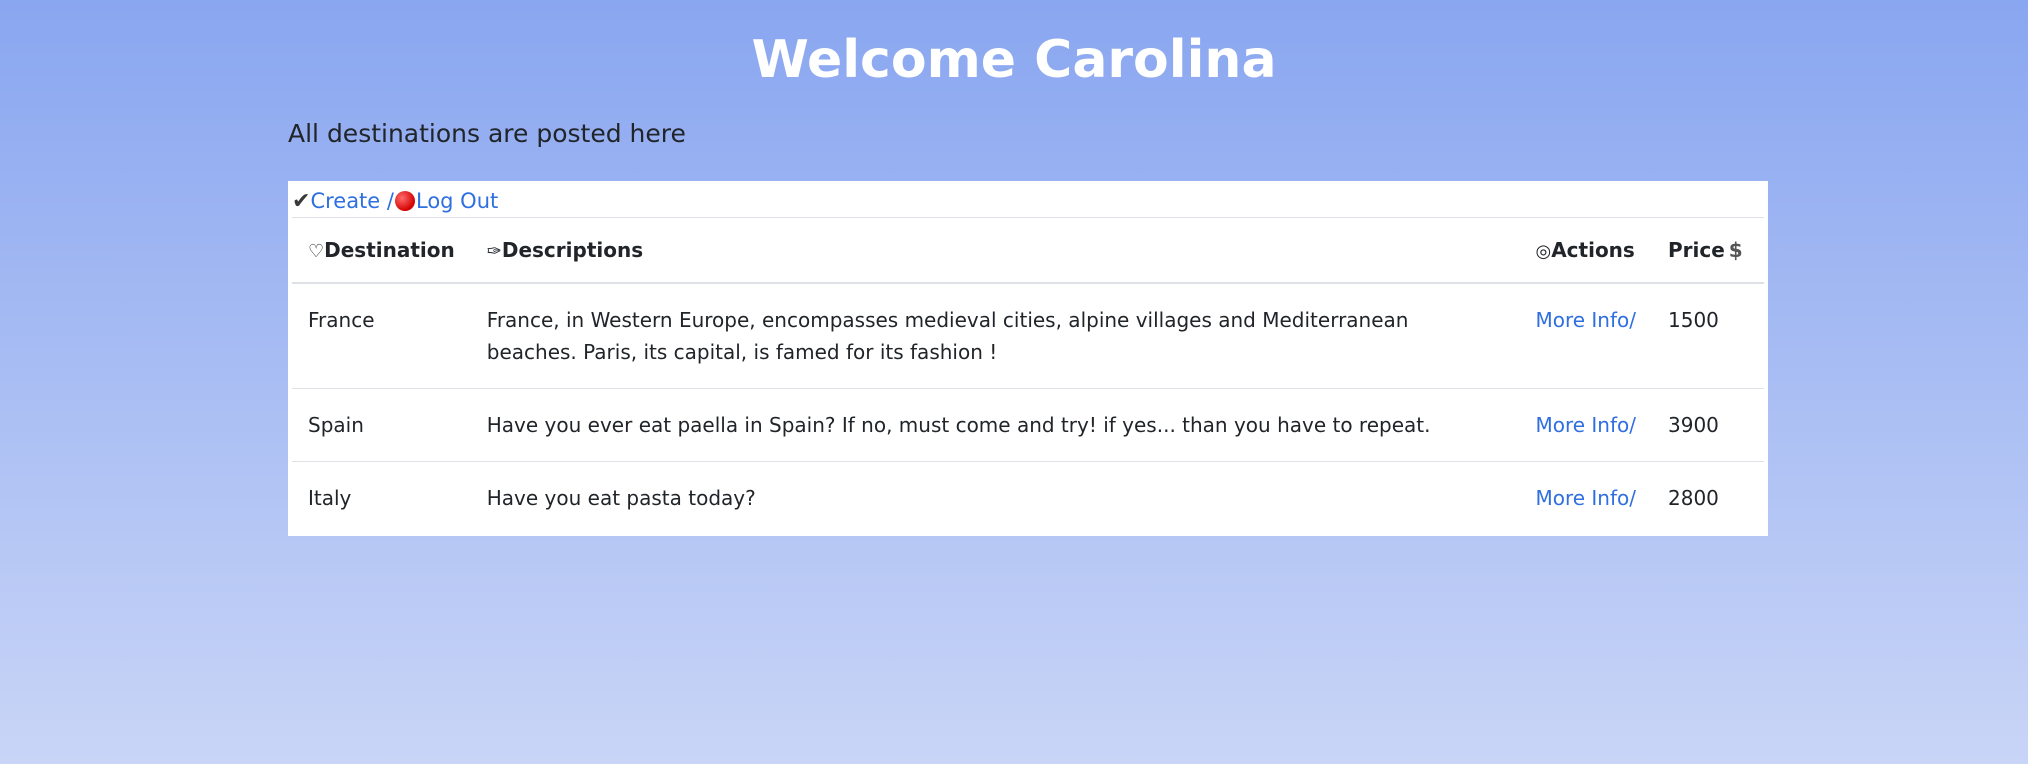  What do you see at coordinates (1693, 498) in the screenshot?
I see `price-cell: 2800` at bounding box center [1693, 498].